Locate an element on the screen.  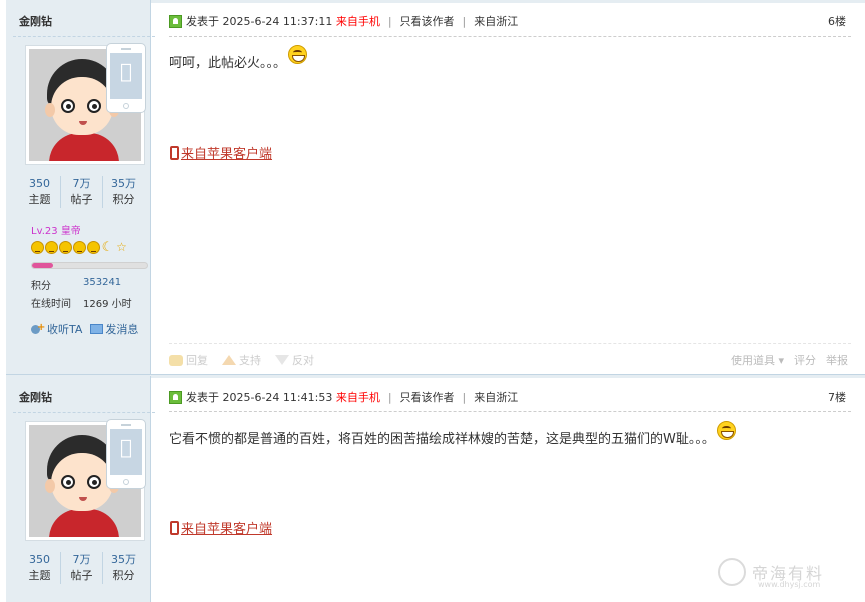
online-time-value: 1269 小时 is located at coordinates (107, 304).